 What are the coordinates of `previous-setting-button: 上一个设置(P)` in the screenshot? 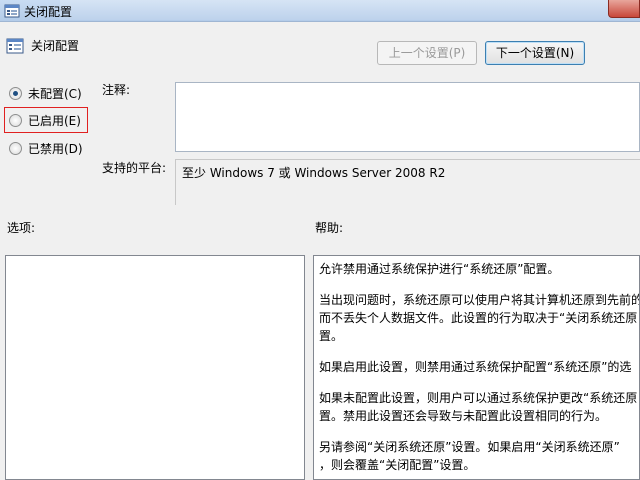 It's located at (427, 53).